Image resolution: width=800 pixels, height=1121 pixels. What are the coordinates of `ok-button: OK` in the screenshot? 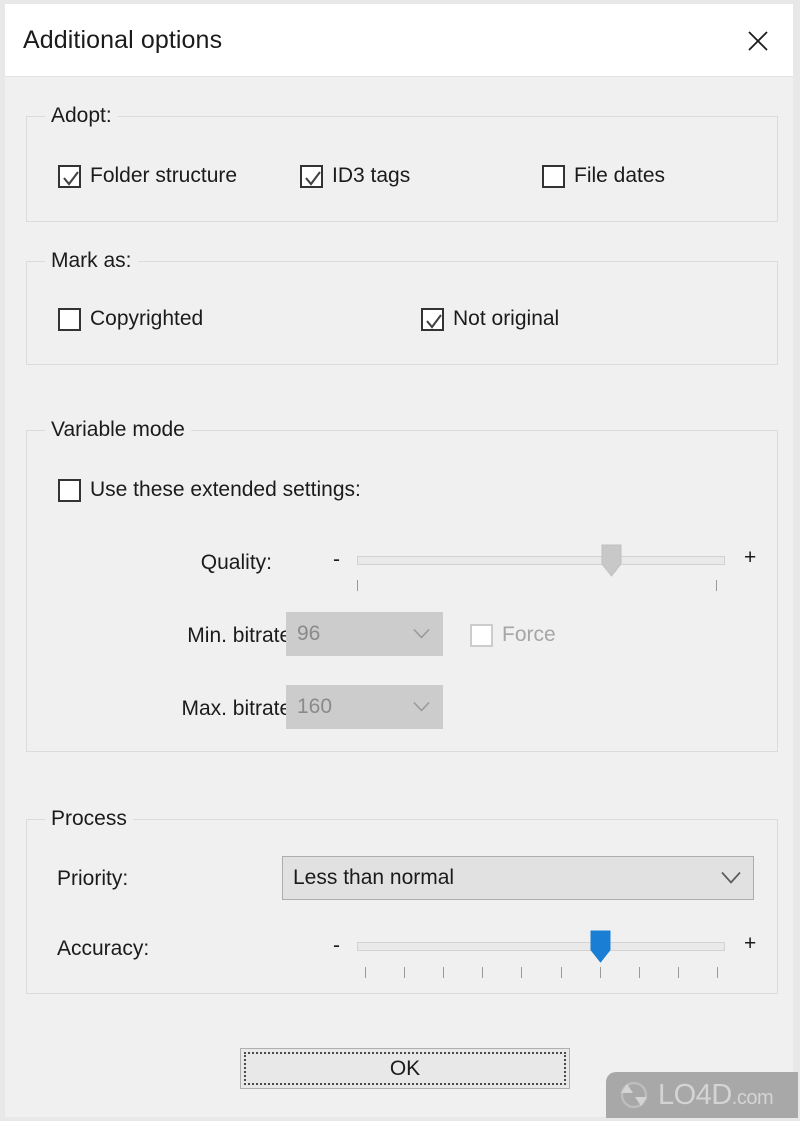 It's located at (405, 1068).